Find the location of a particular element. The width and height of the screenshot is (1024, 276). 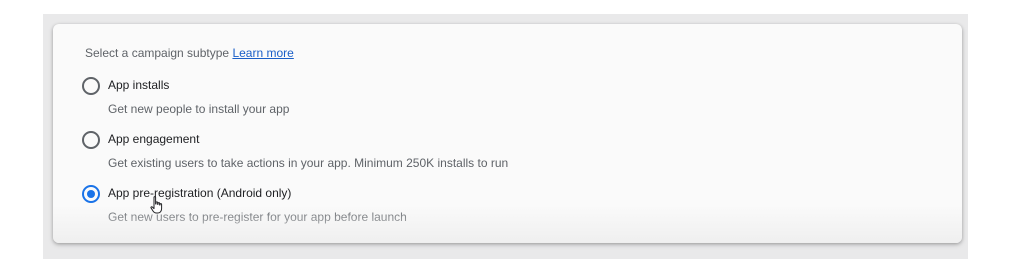

app-pre-registration-label: App pre-registration (Android only) is located at coordinates (199, 193).